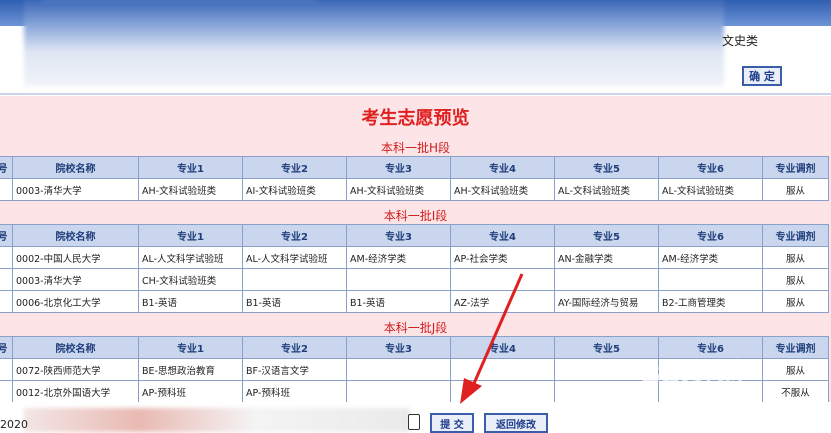  I want to click on major-cell: BE-思想政治教育, so click(190, 369).